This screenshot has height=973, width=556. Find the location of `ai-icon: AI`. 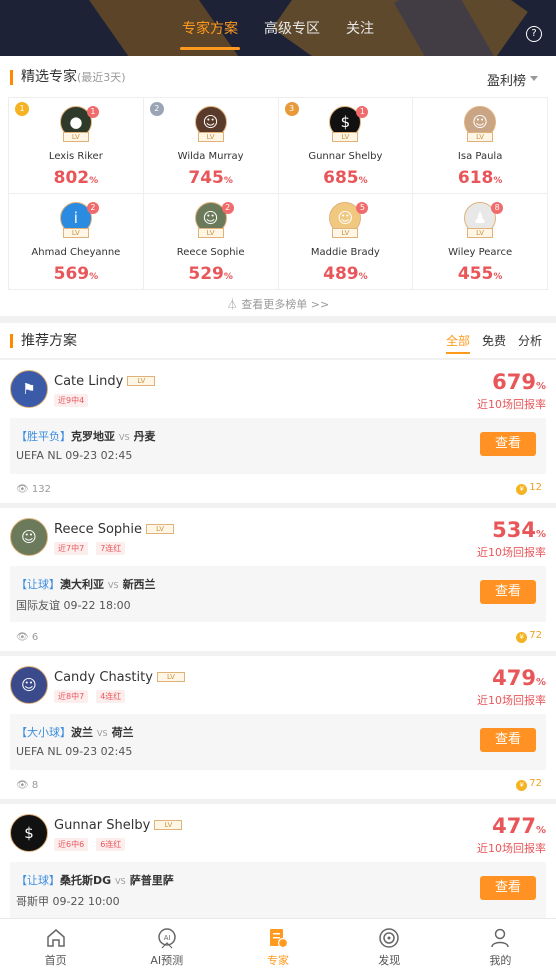

ai-icon: AI is located at coordinates (167, 938).